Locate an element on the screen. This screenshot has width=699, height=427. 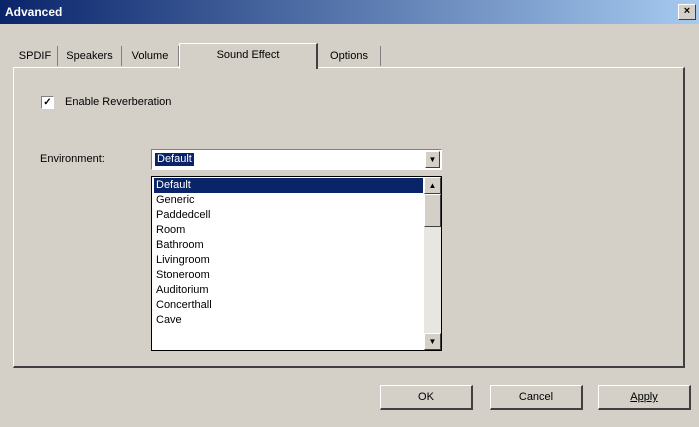
scroll-up-button: ▲ is located at coordinates (432, 185).